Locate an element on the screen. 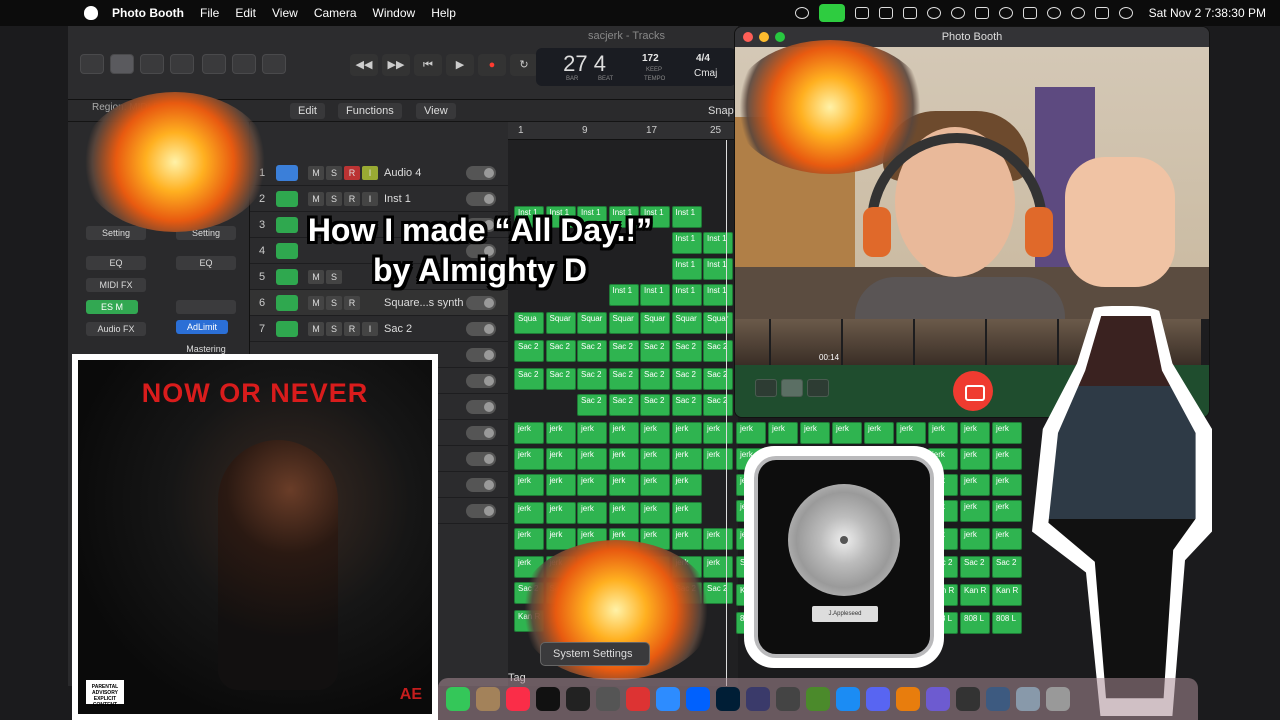 This screenshot has width=1280, height=720. app-status-icon is located at coordinates (861, 13).